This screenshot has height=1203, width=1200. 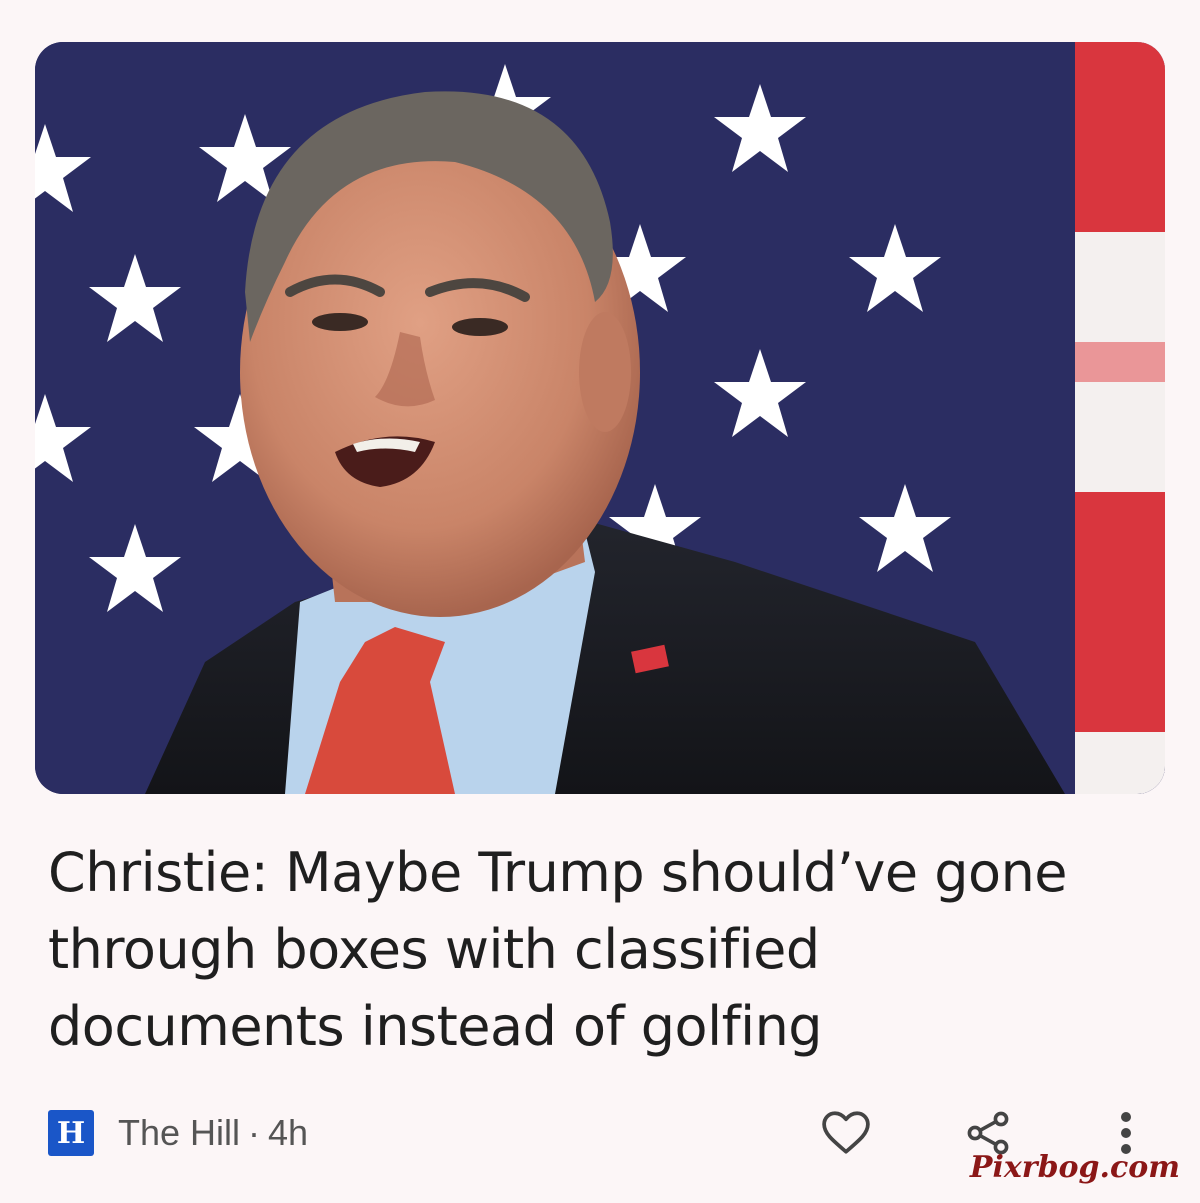 I want to click on source-logo: H, so click(x=71, y=1133).